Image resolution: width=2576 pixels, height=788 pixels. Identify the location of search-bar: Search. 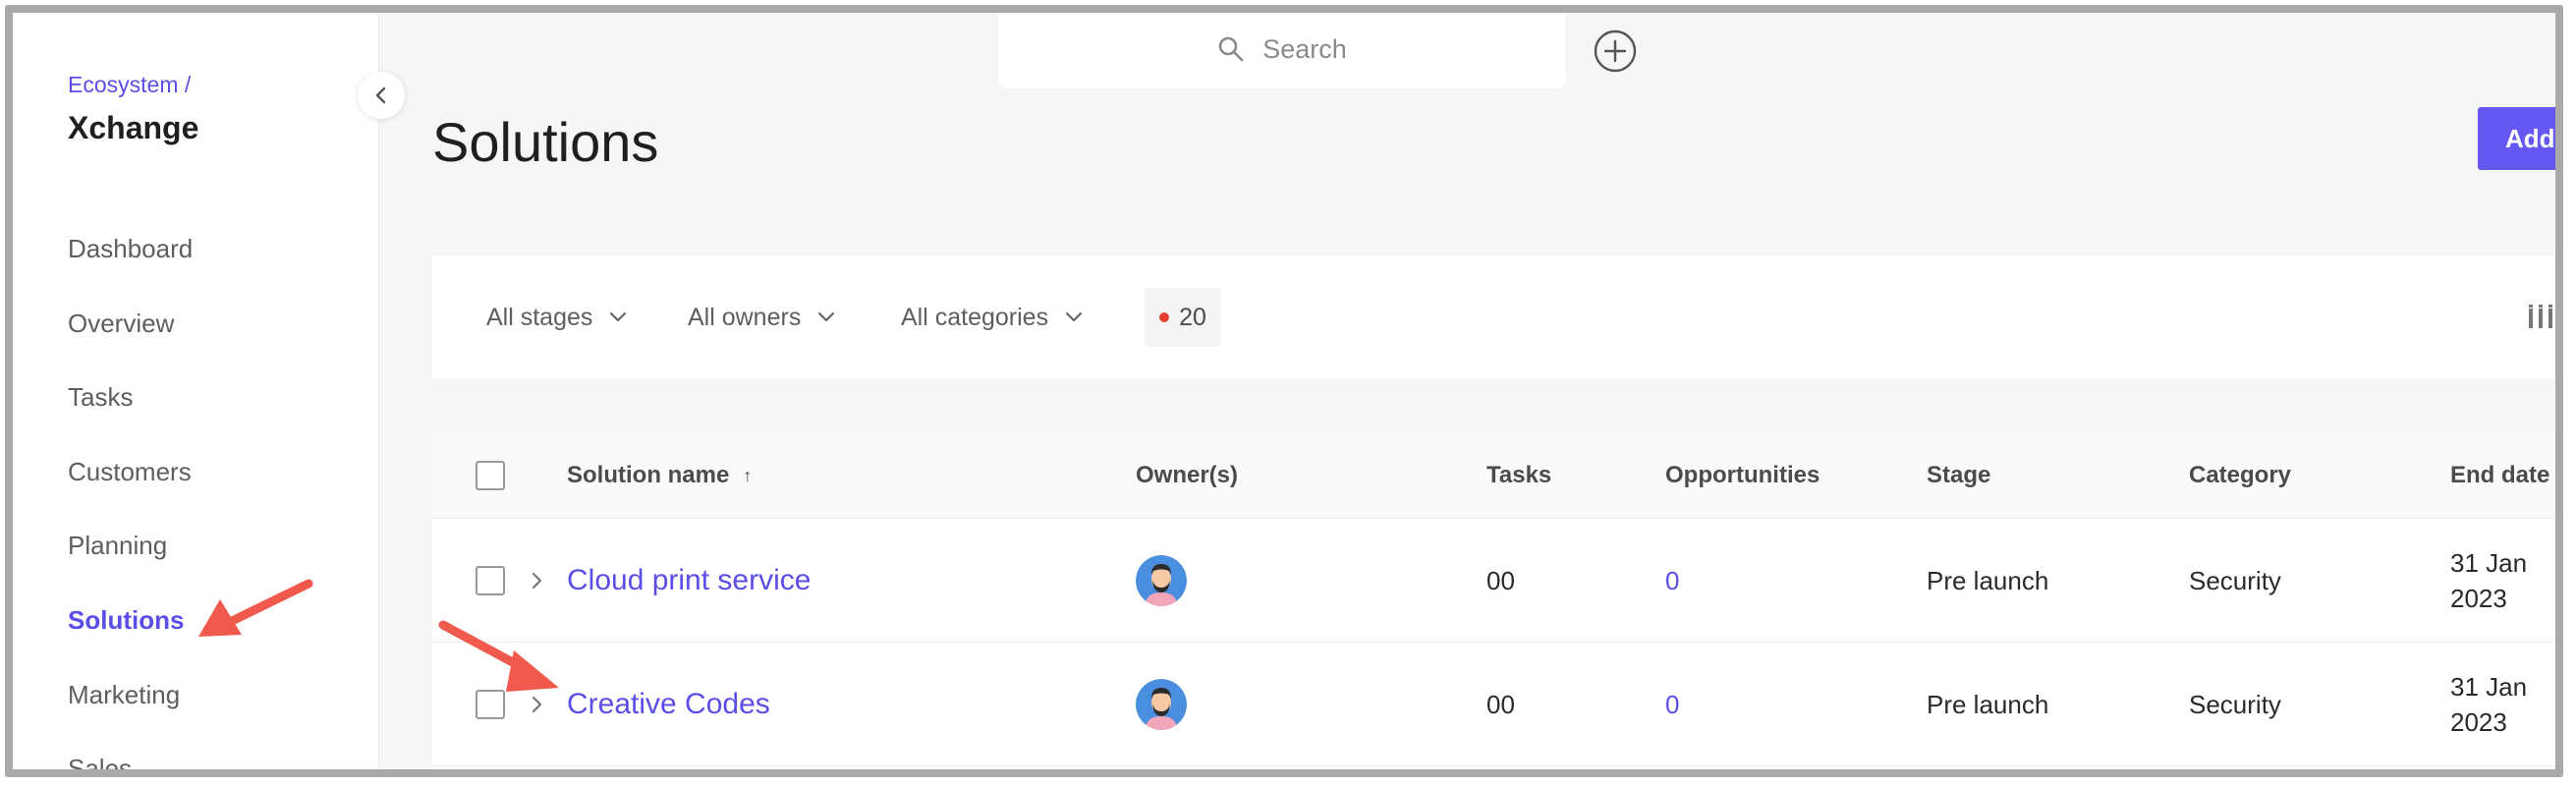
(1282, 49).